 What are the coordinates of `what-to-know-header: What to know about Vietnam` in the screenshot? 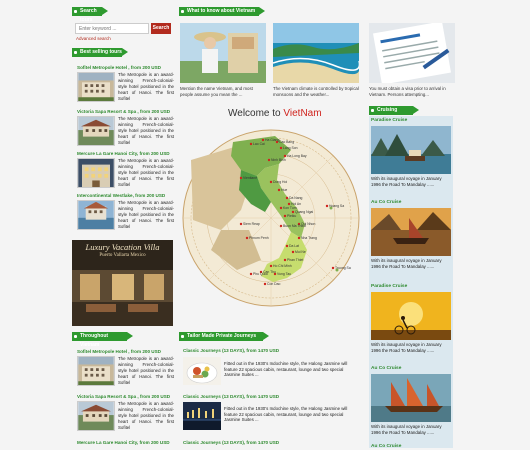 It's located at (222, 11).